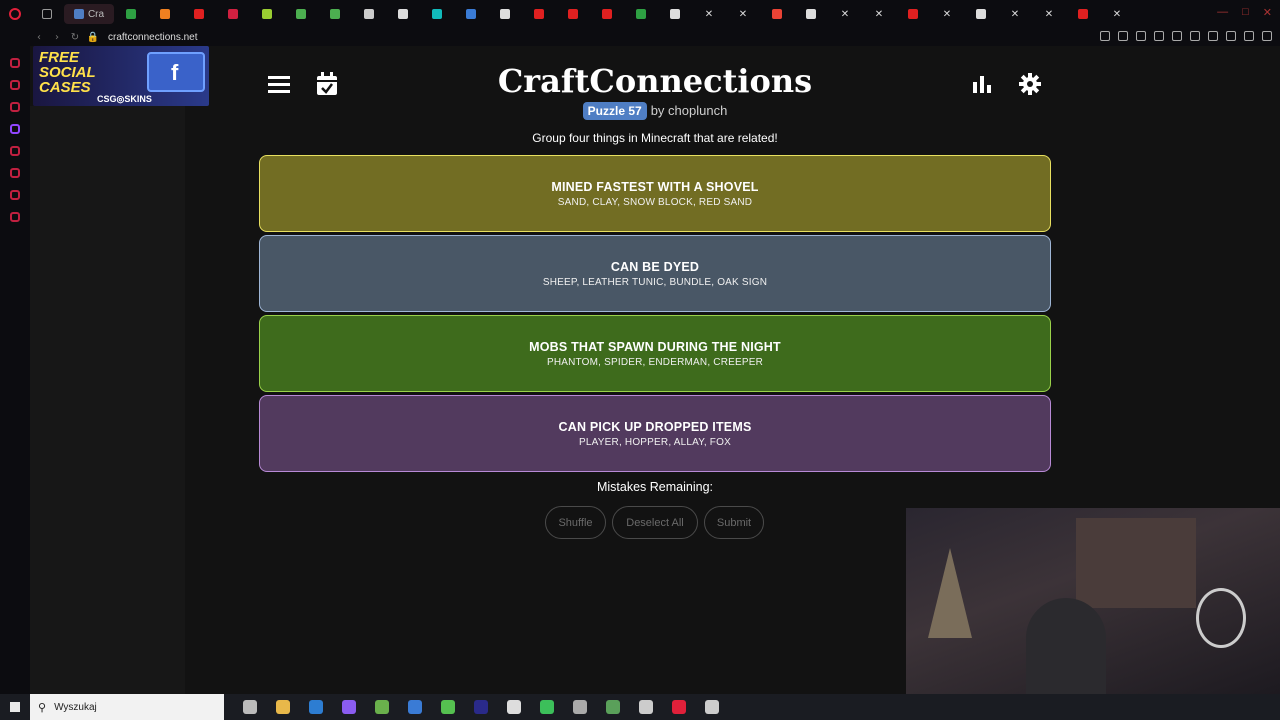  Describe the element at coordinates (96, 14) in the screenshot. I see `tab-label: Cra` at that location.